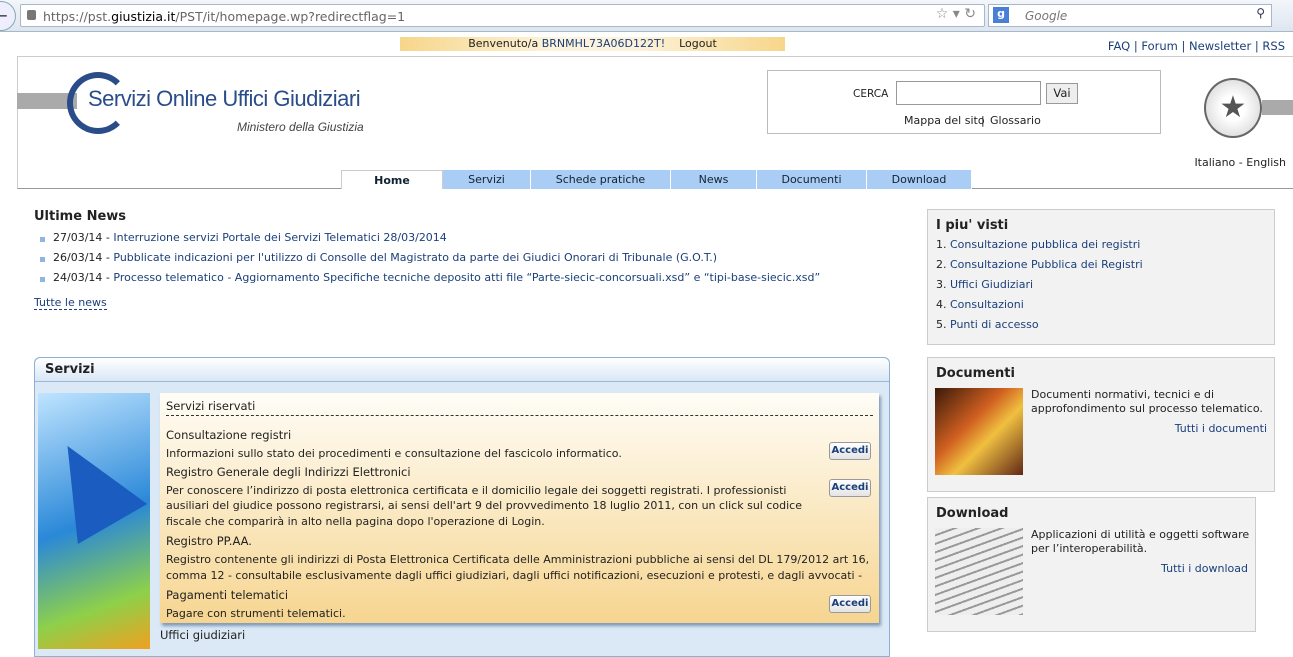 The height and width of the screenshot is (657, 1293). Describe the element at coordinates (81, 257) in the screenshot. I see `news-date: 26/03/14 -` at that location.